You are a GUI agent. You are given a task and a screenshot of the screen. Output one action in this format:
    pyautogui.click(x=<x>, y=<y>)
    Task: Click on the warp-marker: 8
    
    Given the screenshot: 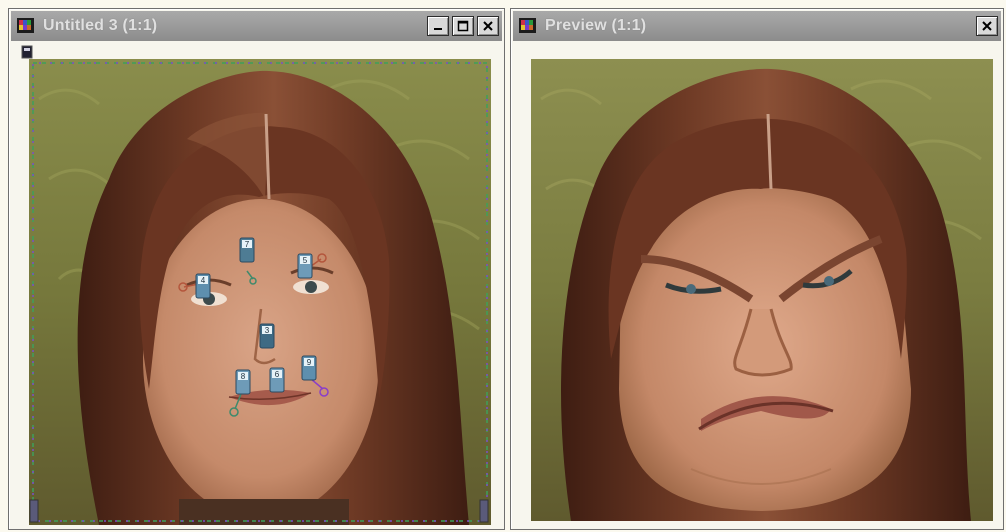 What is the action you would take?
    pyautogui.click(x=243, y=382)
    